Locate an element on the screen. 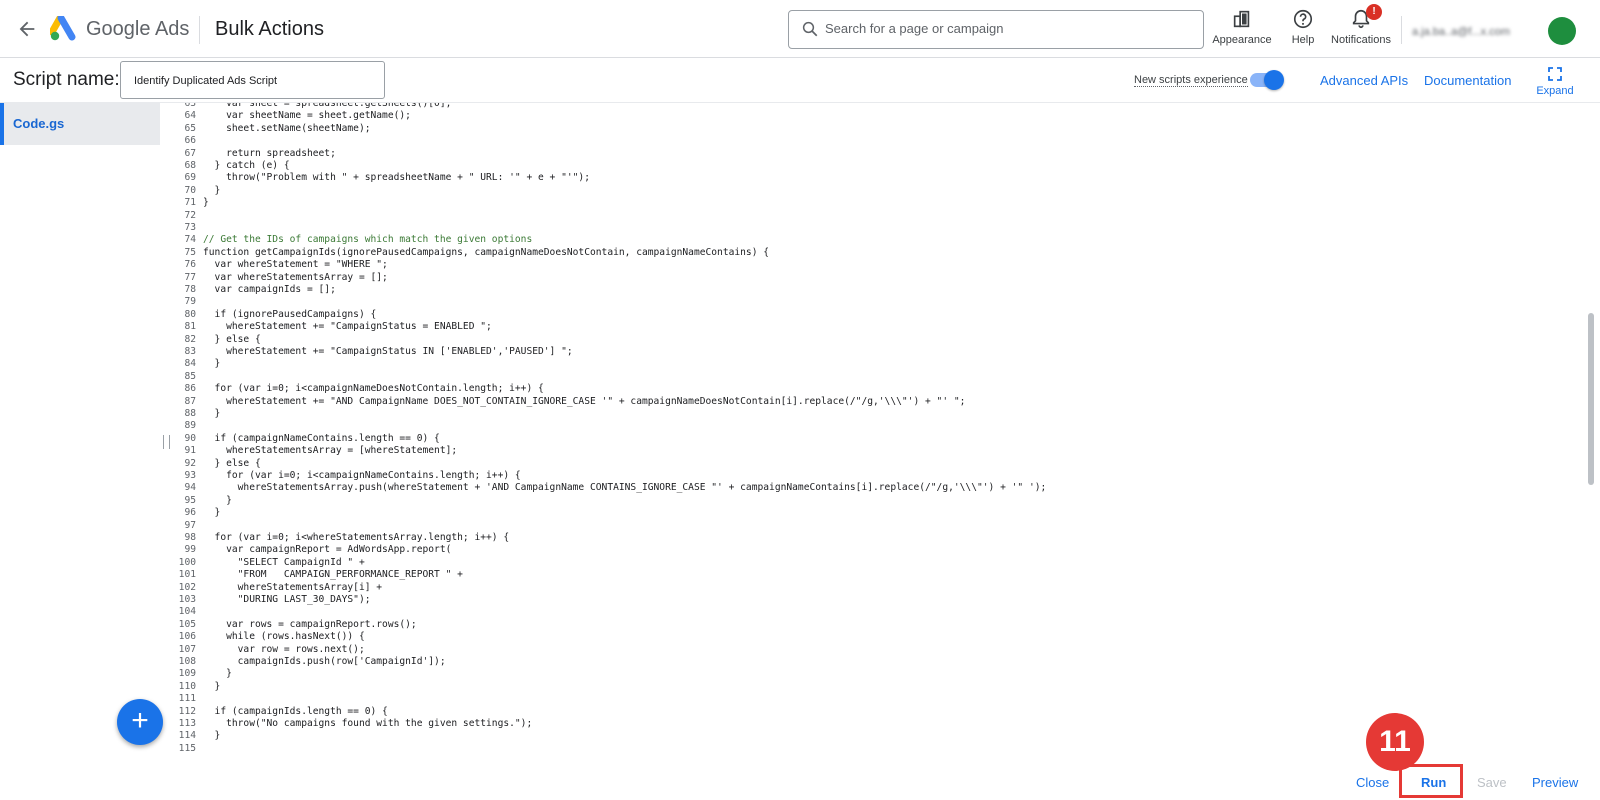 The image size is (1600, 800). code-line: 103 "DURING LAST_30_DAYS"); is located at coordinates (877, 600).